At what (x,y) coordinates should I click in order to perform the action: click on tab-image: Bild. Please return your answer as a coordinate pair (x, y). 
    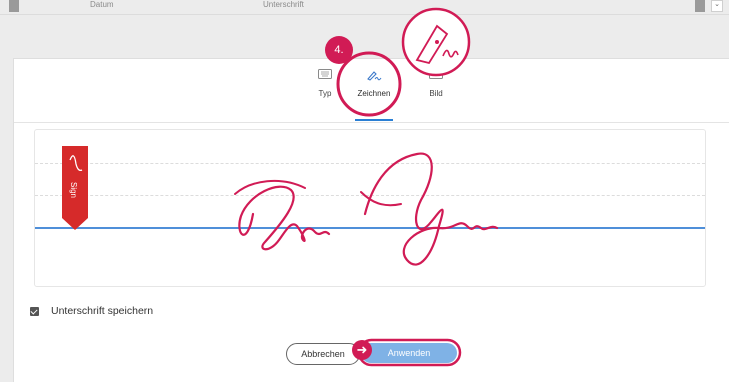
    Looking at the image, I should click on (436, 89).